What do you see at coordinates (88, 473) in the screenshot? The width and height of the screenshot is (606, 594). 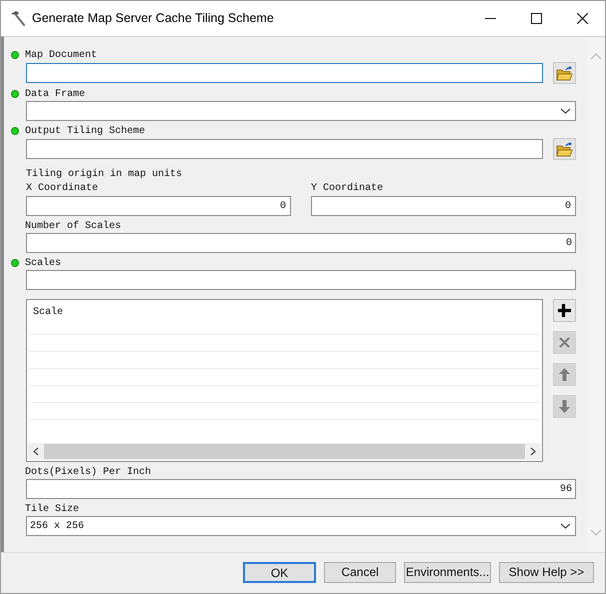 I see `field-label: Dots(Pixels) Per Inch` at bounding box center [88, 473].